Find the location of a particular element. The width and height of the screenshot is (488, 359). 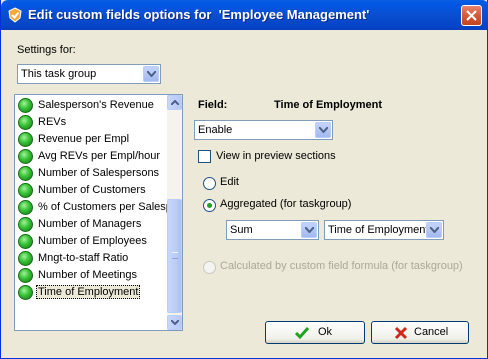

field-label: Field: is located at coordinates (213, 105).